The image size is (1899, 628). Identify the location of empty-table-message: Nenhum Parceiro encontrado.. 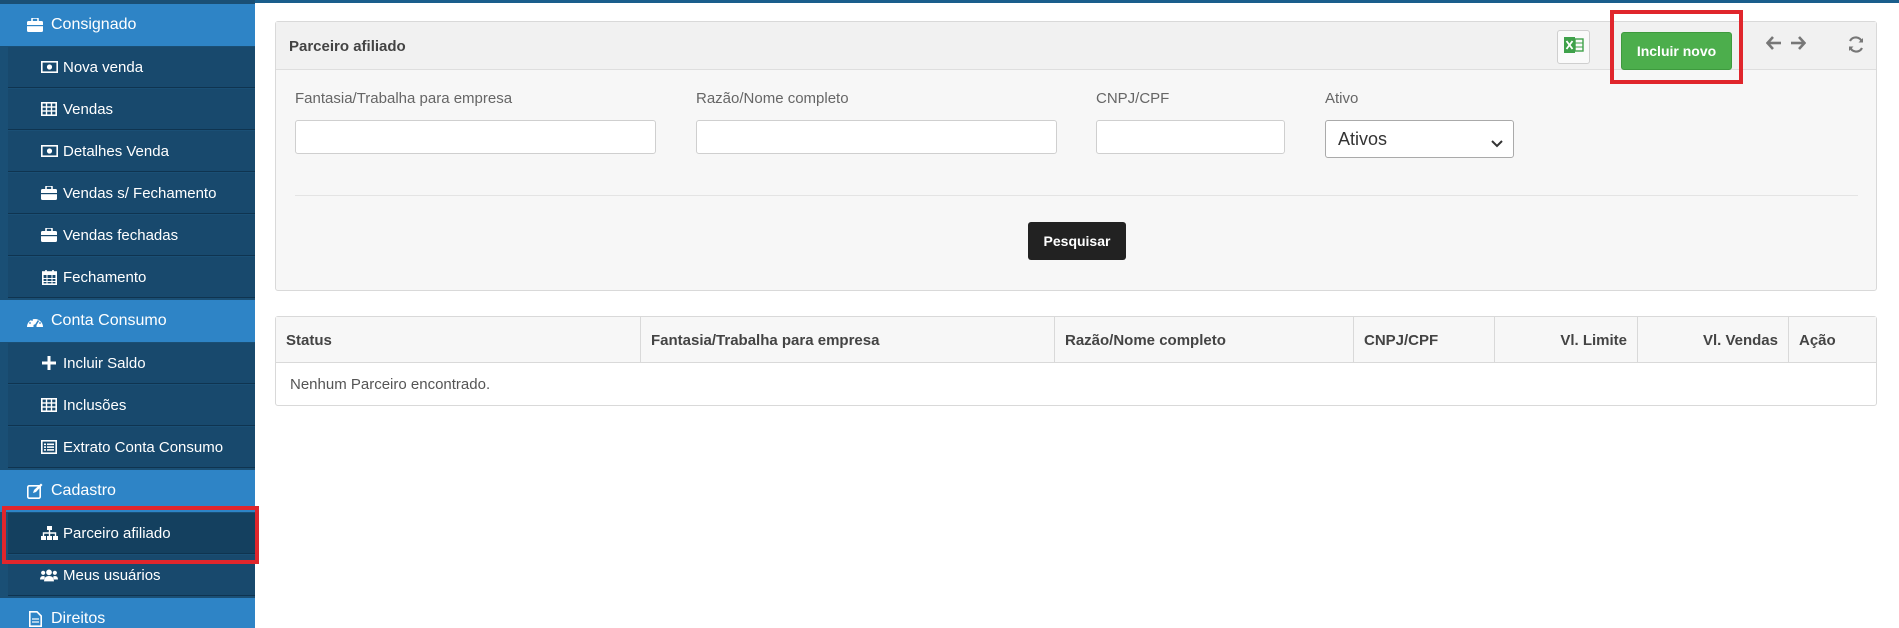
(390, 384).